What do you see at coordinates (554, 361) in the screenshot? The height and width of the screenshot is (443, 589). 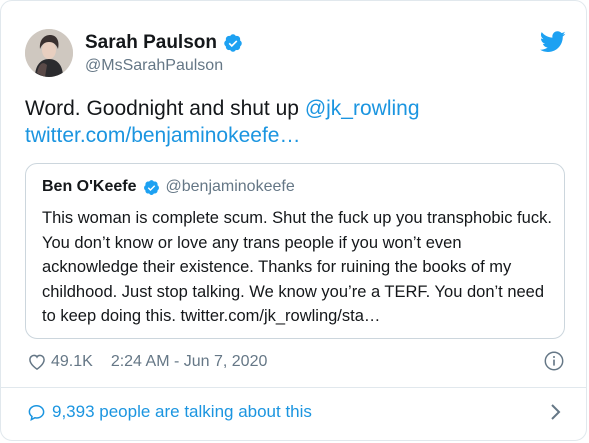 I see `info-icon` at bounding box center [554, 361].